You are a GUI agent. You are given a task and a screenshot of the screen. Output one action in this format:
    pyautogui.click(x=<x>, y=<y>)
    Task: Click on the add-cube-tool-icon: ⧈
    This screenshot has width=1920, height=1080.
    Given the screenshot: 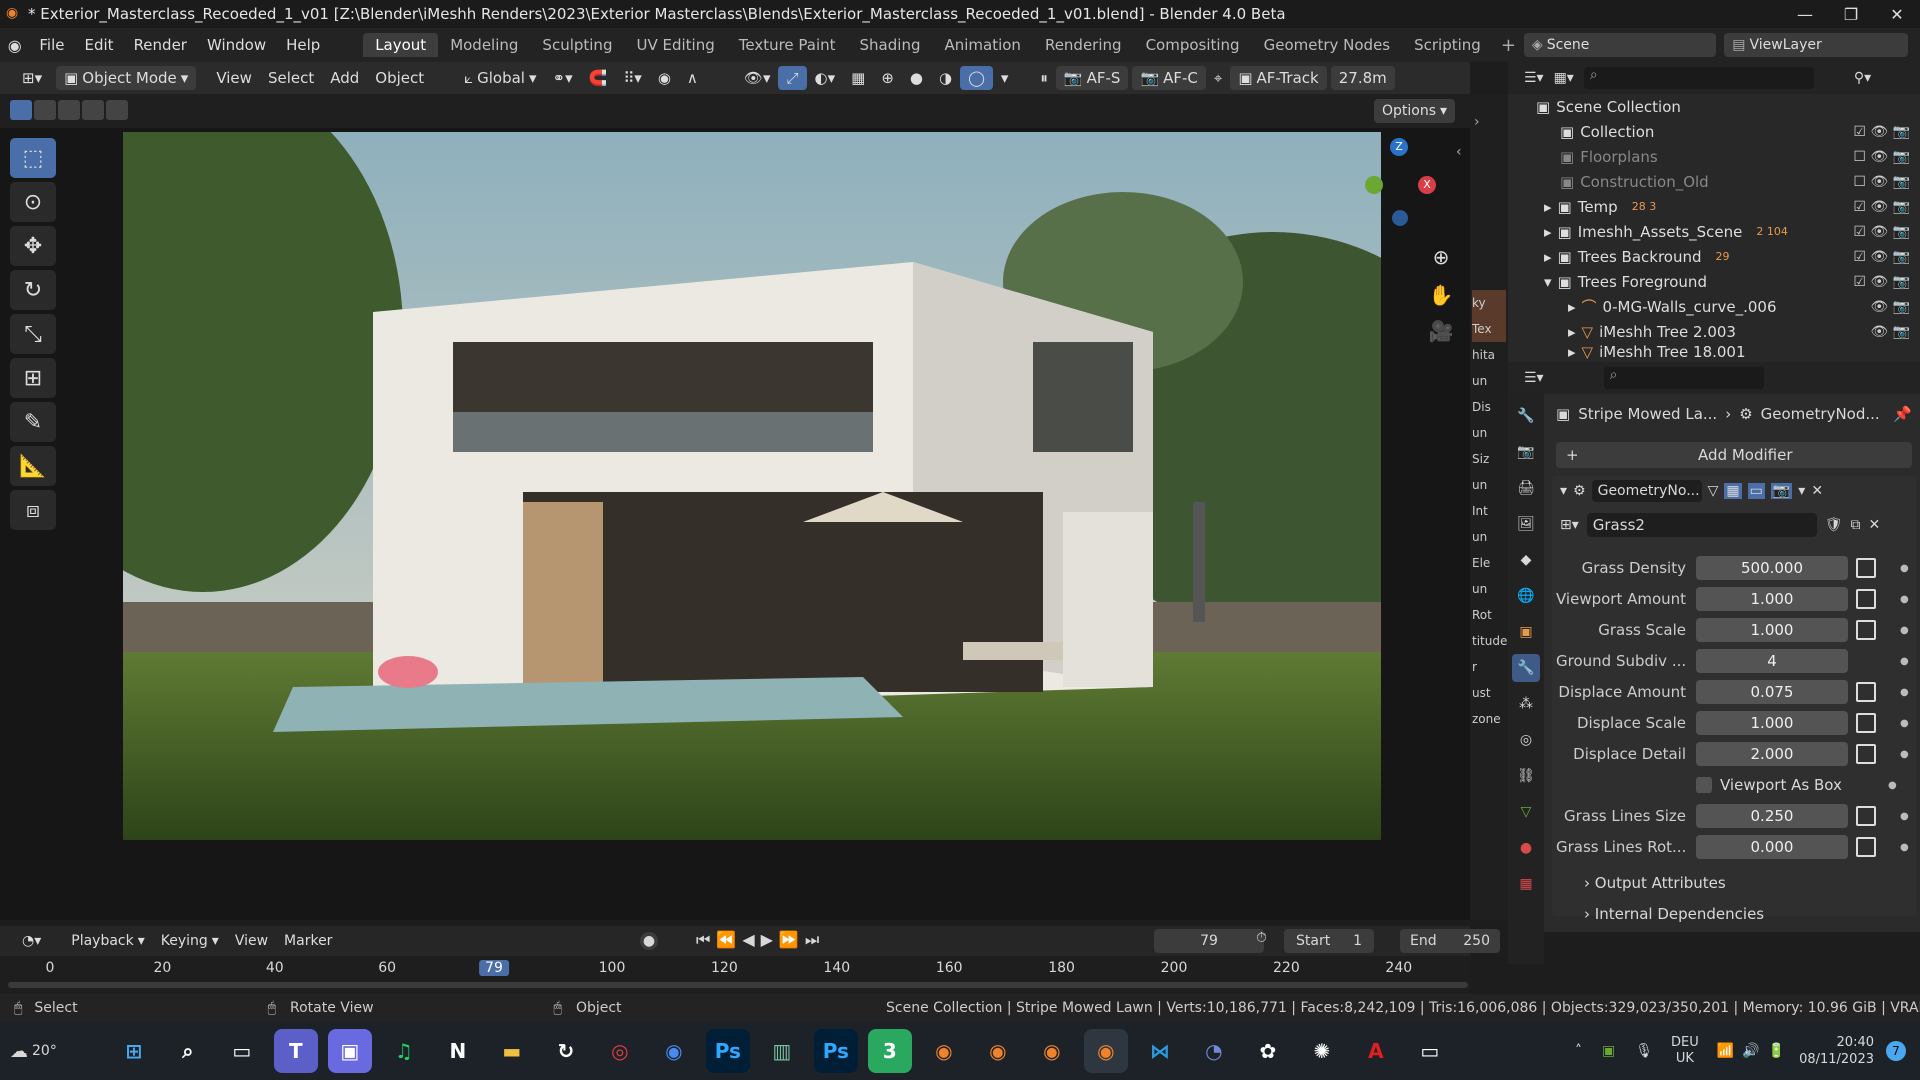 What is the action you would take?
    pyautogui.click(x=33, y=510)
    